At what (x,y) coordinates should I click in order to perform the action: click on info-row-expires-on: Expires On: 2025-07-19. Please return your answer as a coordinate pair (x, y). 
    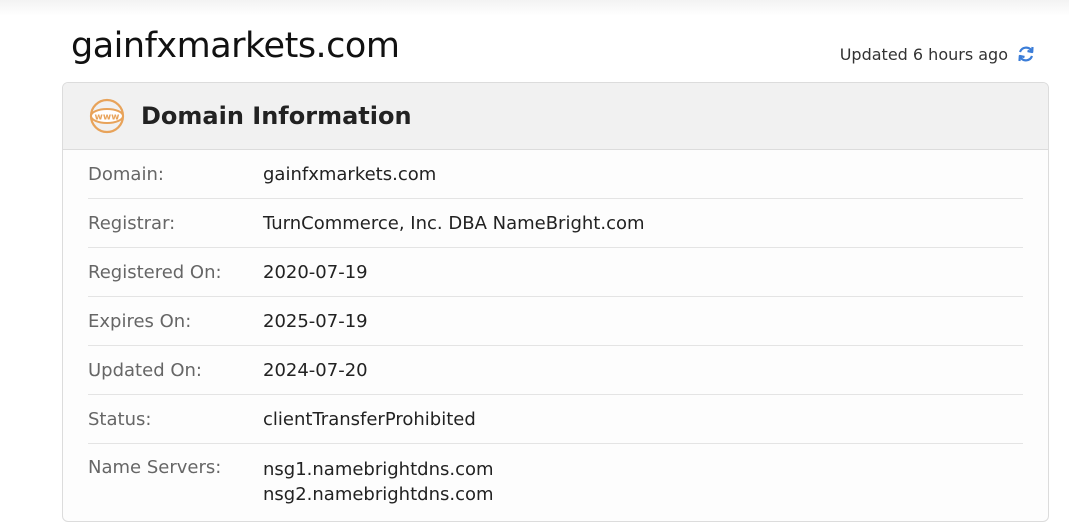
    Looking at the image, I should click on (555, 321).